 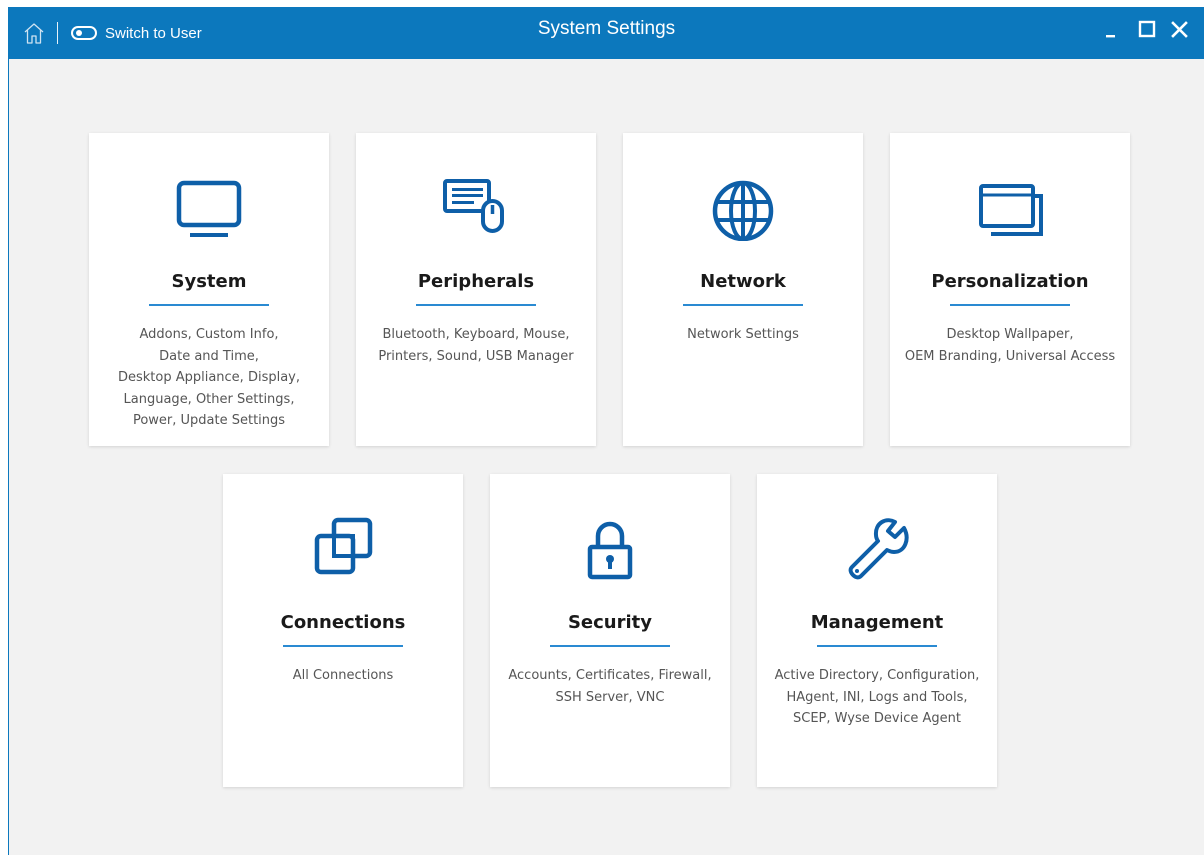 I want to click on lock-icon, so click(x=610, y=550).